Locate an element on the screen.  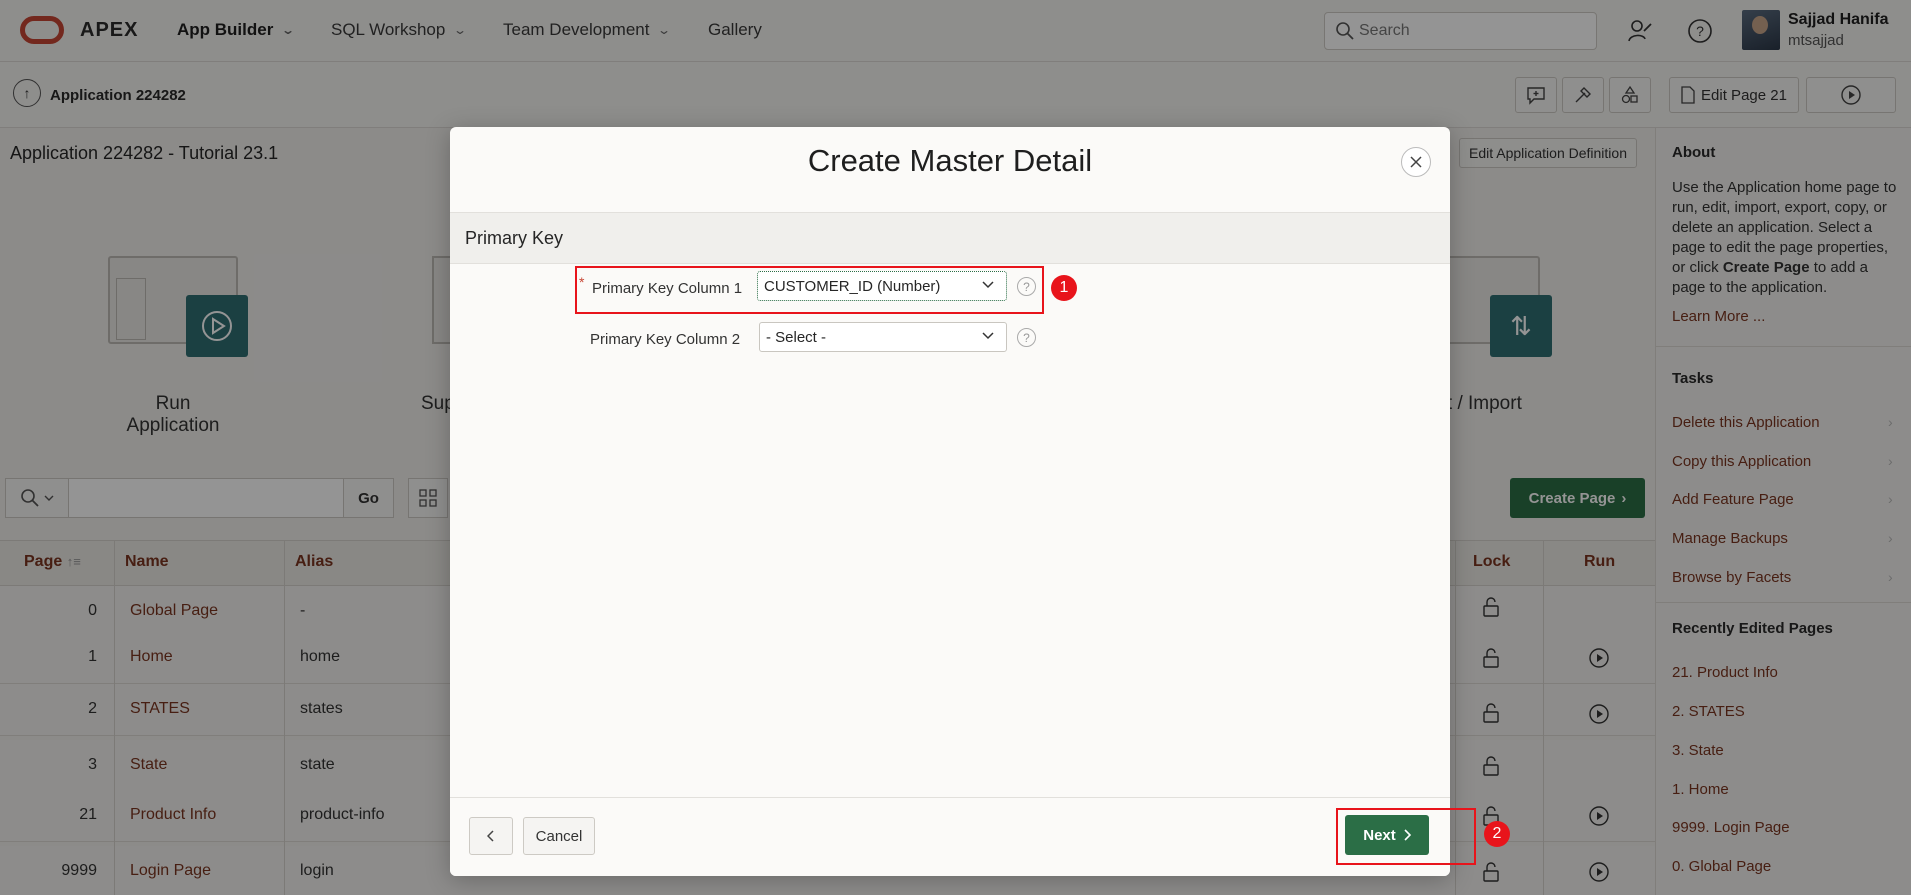
step-badge-2: 2 is located at coordinates (1497, 834).